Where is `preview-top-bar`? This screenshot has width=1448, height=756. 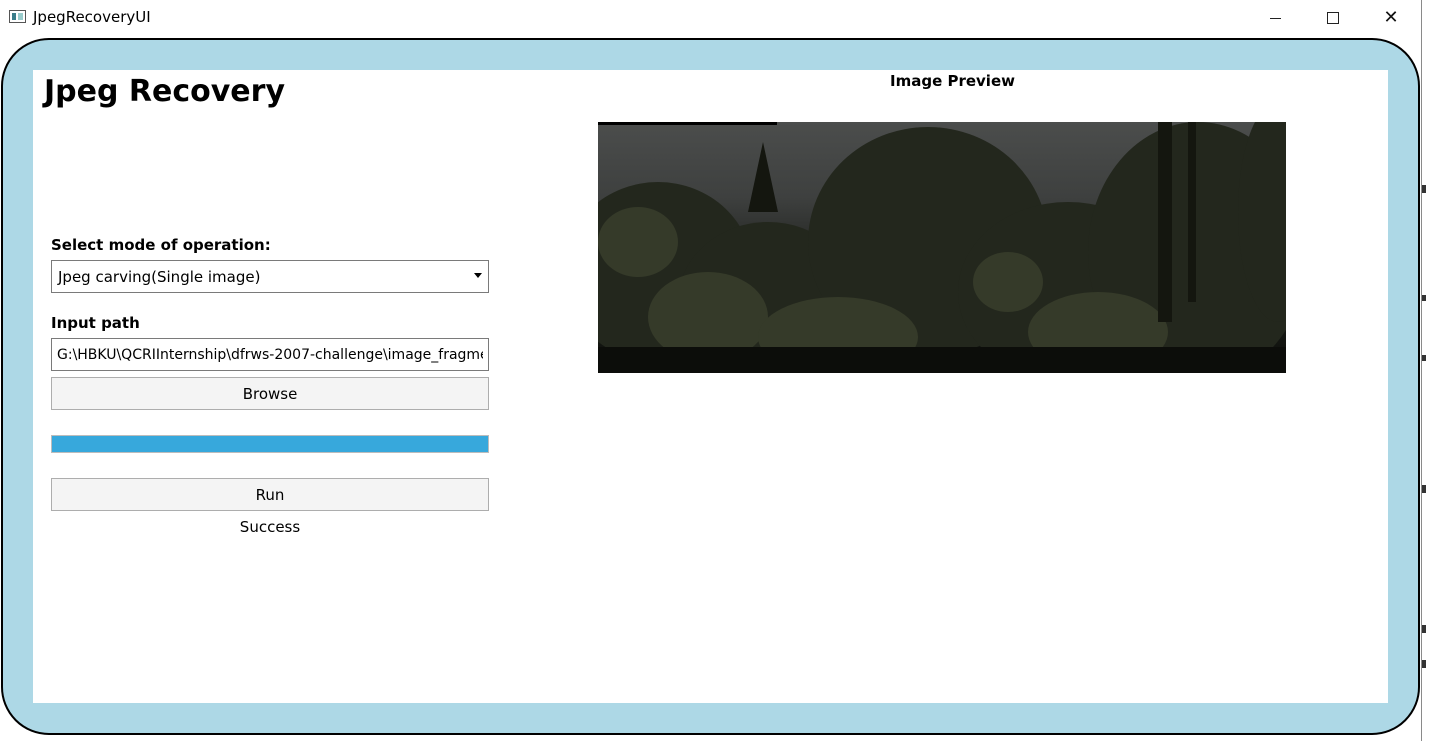
preview-top-bar is located at coordinates (687, 123).